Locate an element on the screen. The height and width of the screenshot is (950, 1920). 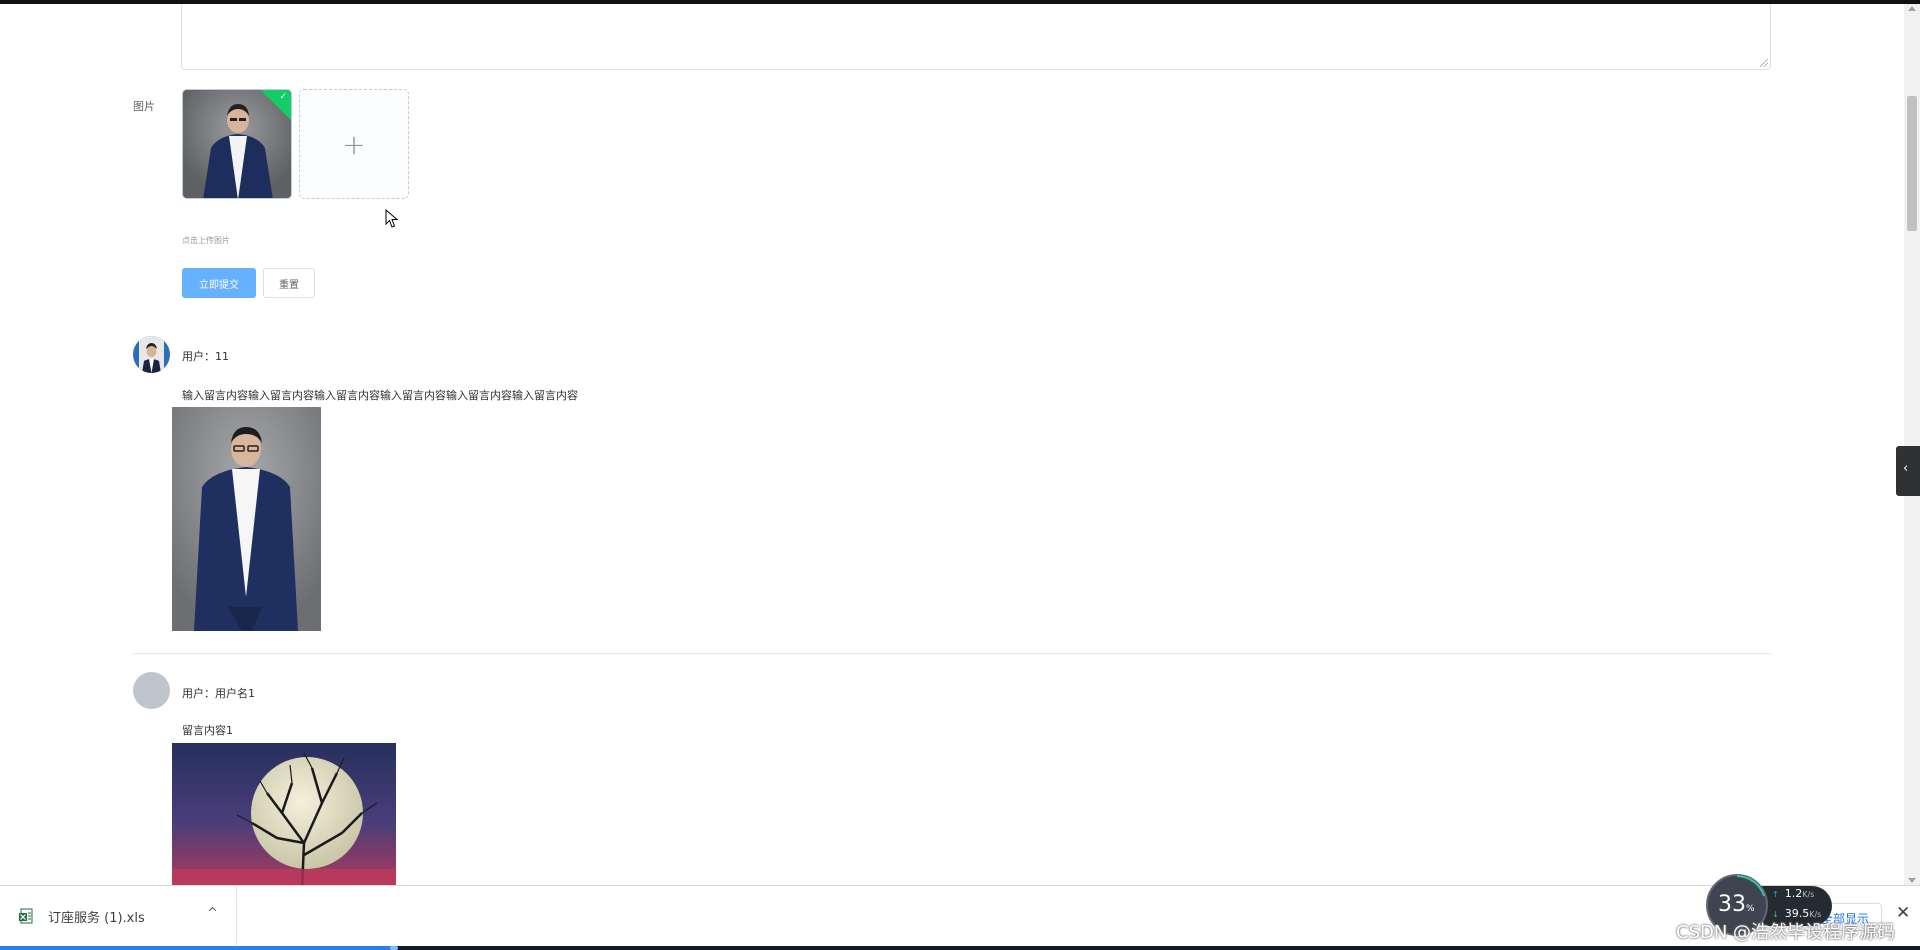
uploaded-image-thumbnail: ✓ is located at coordinates (237, 144).